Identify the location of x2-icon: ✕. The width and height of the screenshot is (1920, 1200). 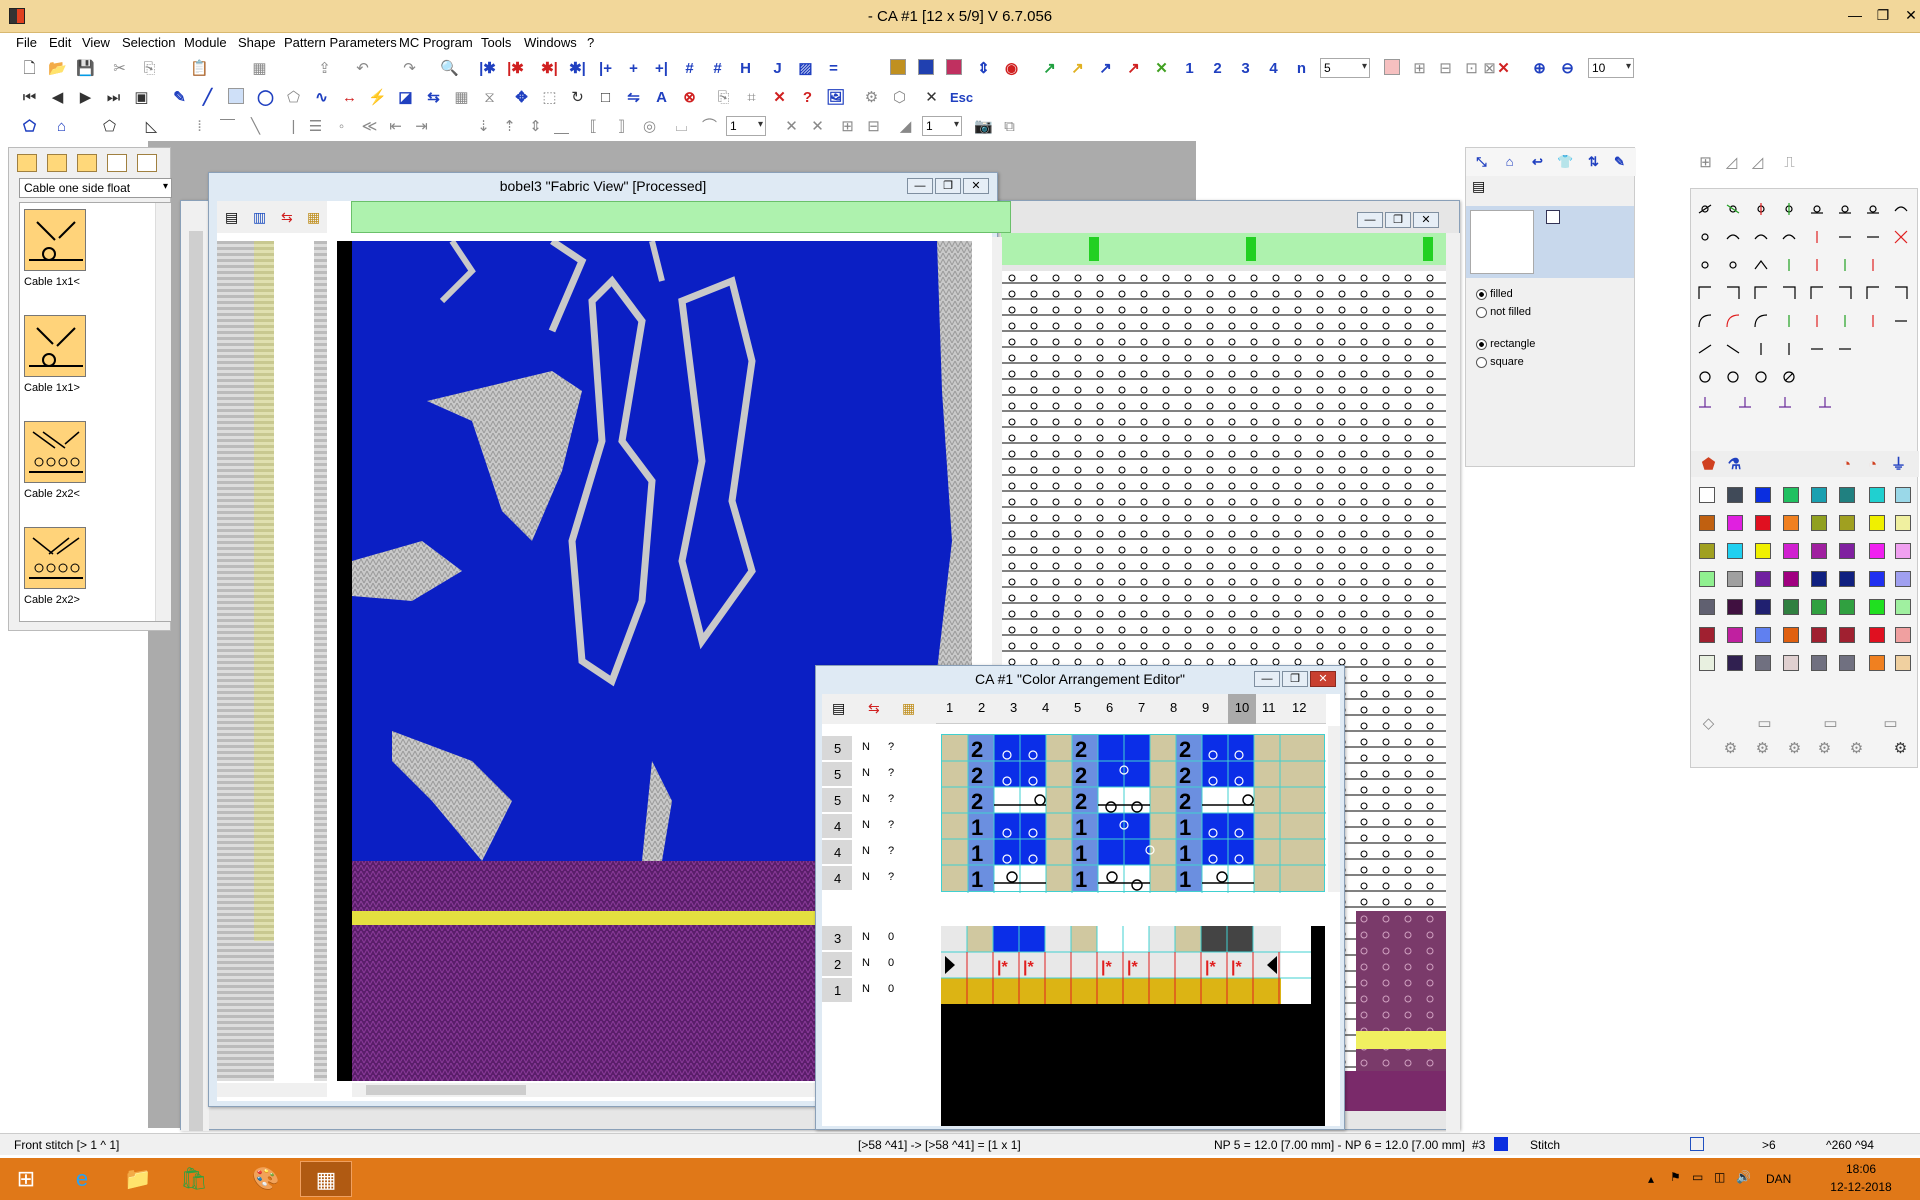
(817, 126).